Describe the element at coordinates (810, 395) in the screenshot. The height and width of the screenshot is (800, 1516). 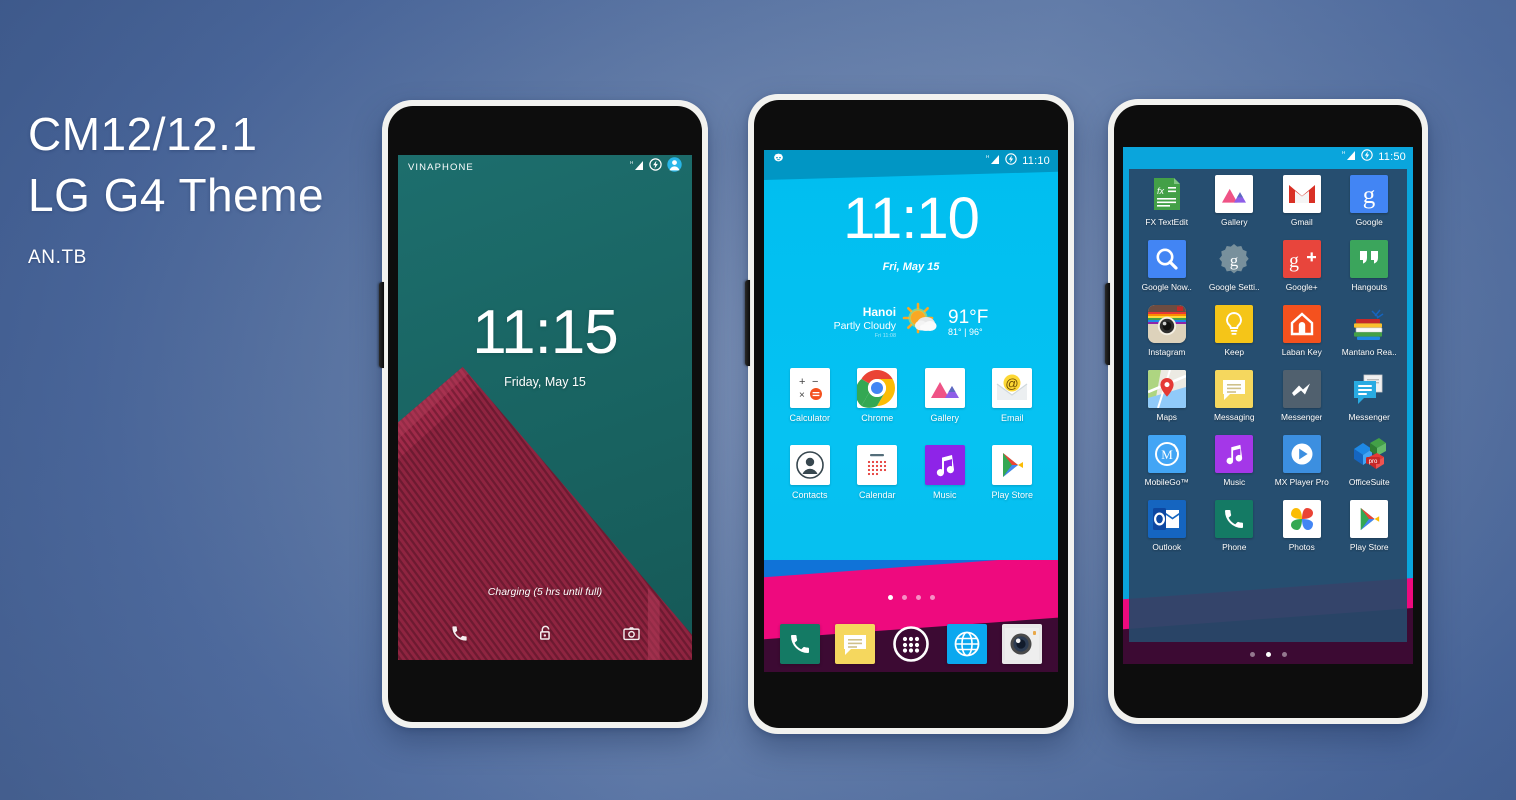
I see `app-calculator: + − × Calculator` at that location.